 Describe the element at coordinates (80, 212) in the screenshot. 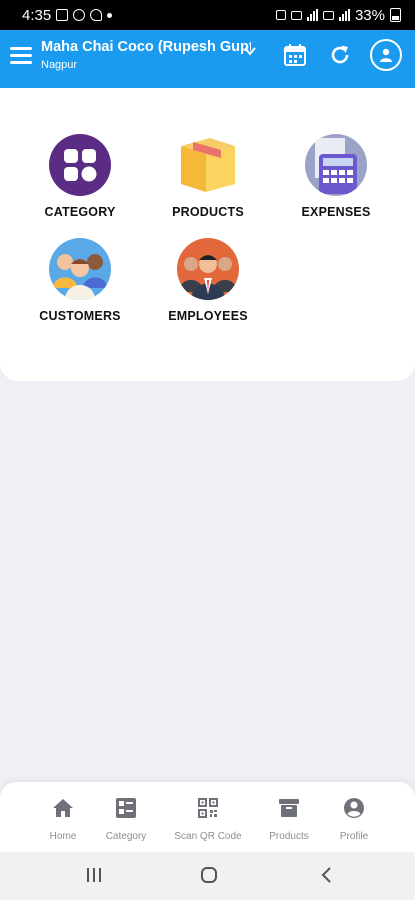

I see `tile-label: CATEGORY` at that location.